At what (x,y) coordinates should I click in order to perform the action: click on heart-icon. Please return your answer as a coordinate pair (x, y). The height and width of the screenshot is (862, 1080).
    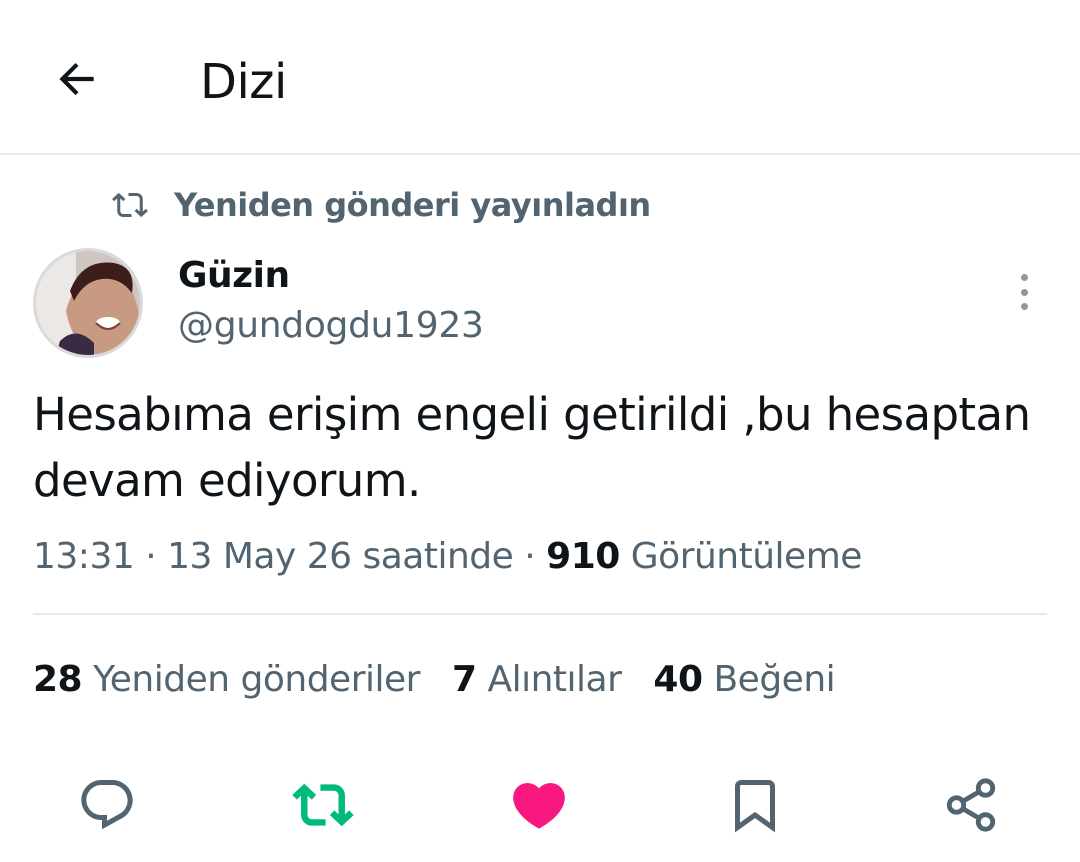
    Looking at the image, I should click on (539, 806).